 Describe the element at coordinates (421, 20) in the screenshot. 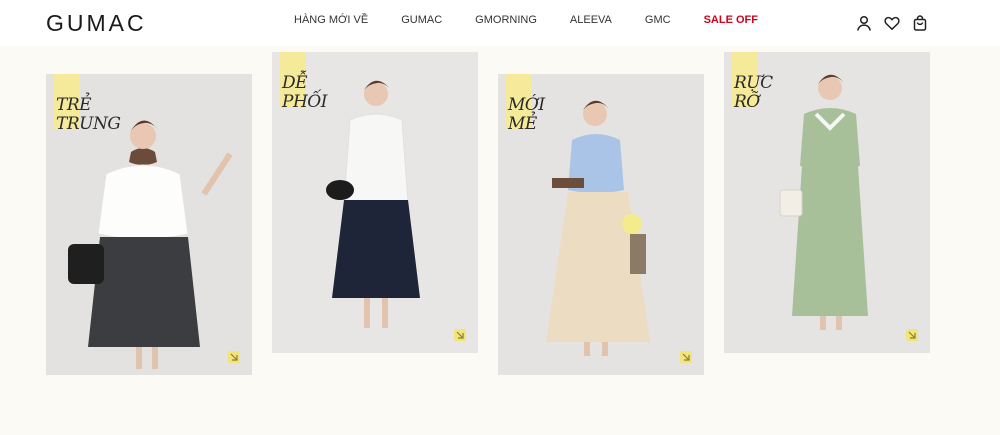

I see `nav-item-gumac: GUMAC` at that location.